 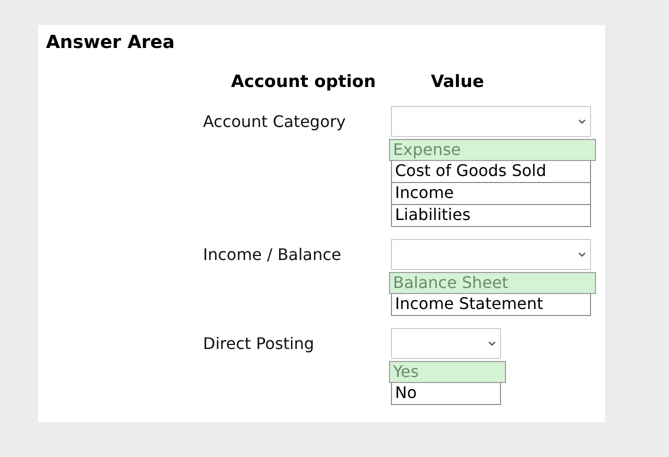 I want to click on column-header: Account option, so click(x=303, y=82).